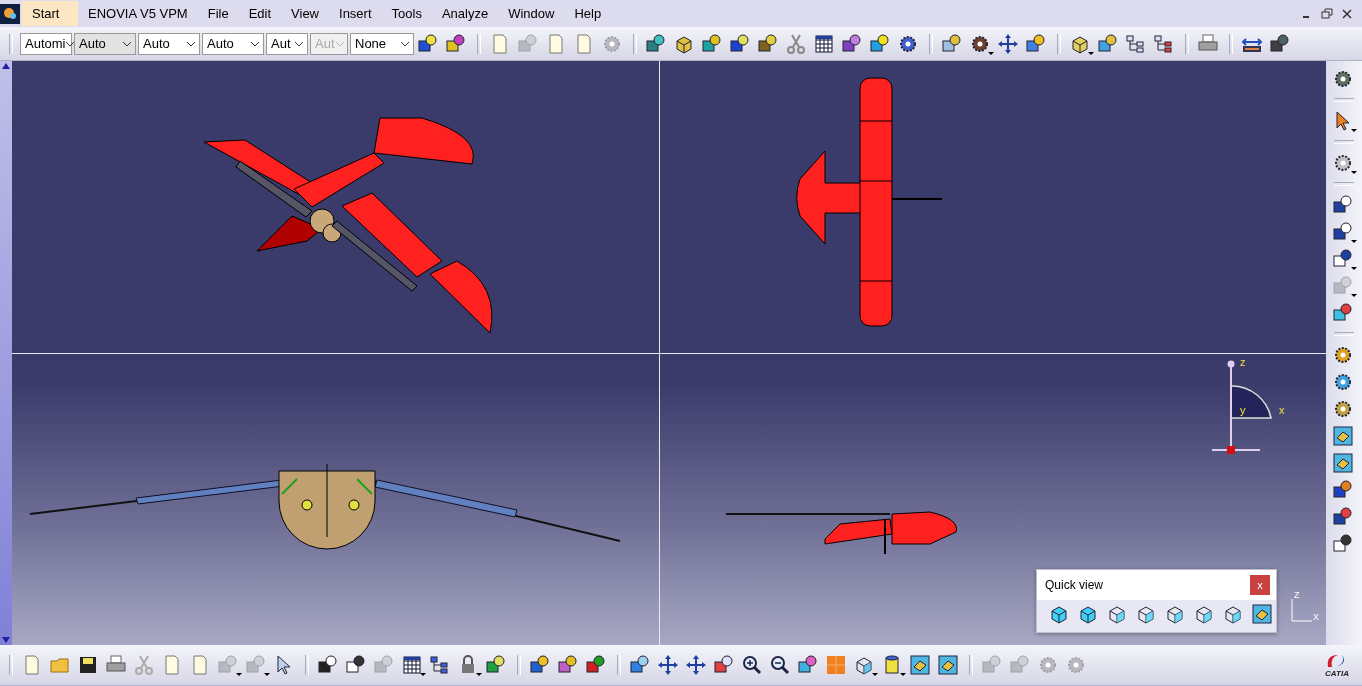 The height and width of the screenshot is (686, 1362). Describe the element at coordinates (1347, 13) in the screenshot. I see `close-icon` at that location.